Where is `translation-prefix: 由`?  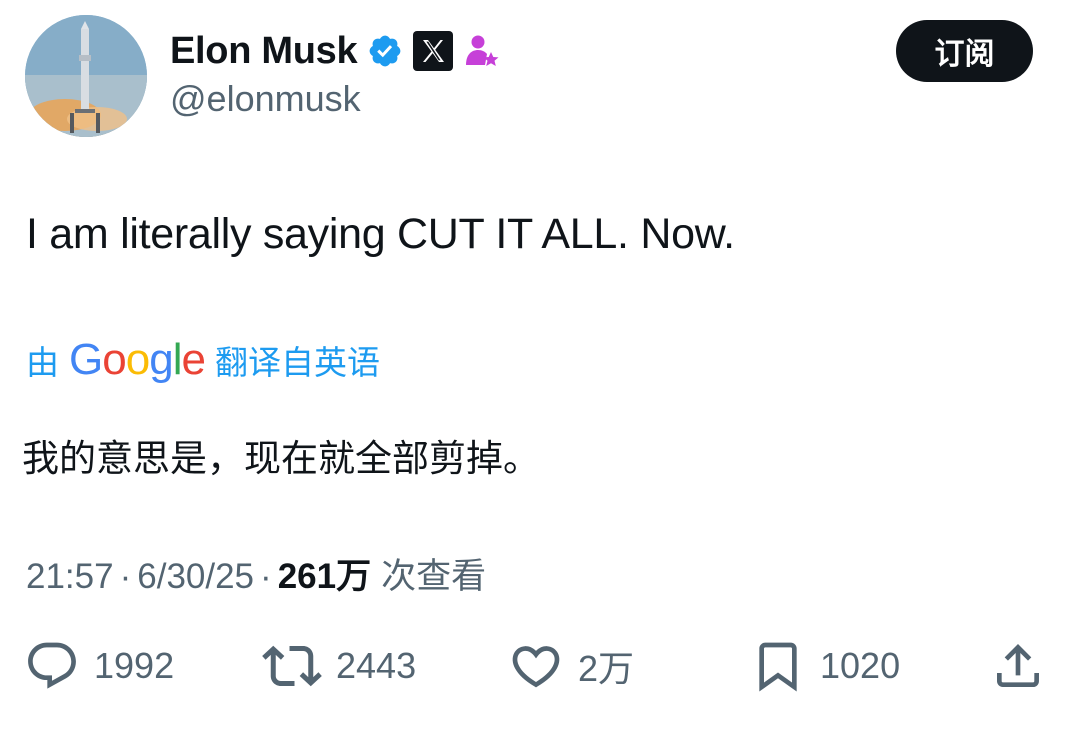
translation-prefix: 由 is located at coordinates (42, 362).